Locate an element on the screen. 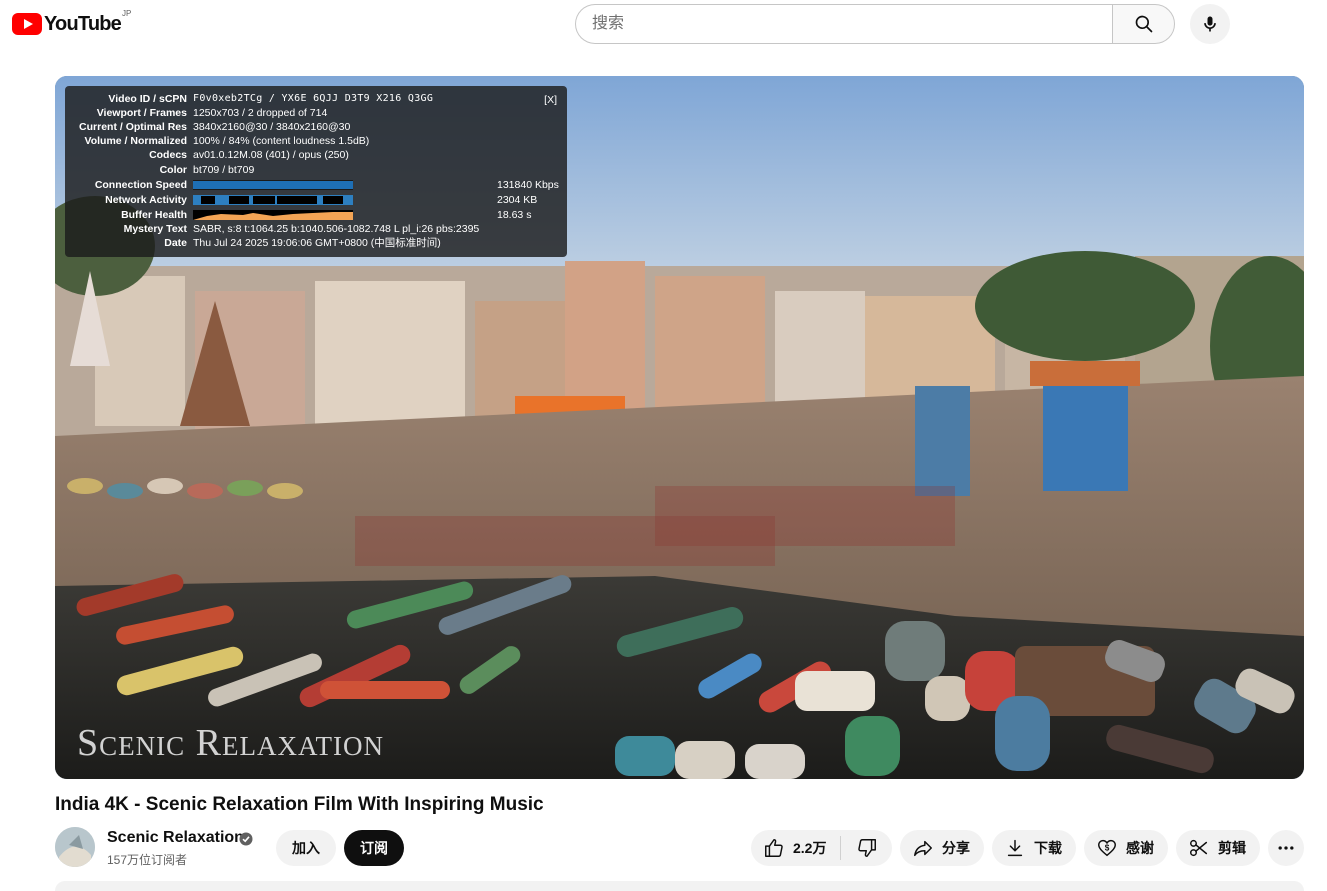 The width and height of the screenshot is (1327, 891). logo-text: YouTube is located at coordinates (83, 23).